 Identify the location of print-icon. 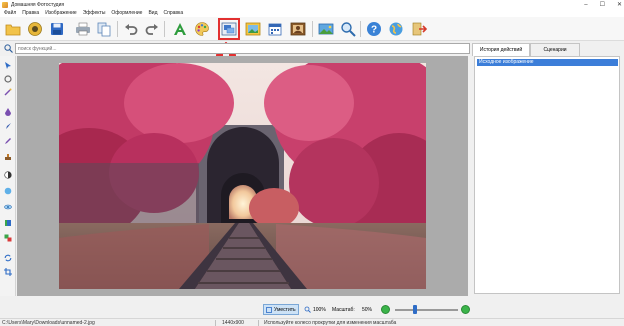
(83, 29).